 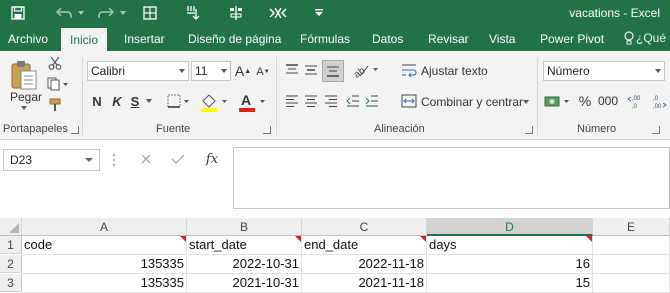 What do you see at coordinates (18, 13) in the screenshot?
I see `save-icon` at bounding box center [18, 13].